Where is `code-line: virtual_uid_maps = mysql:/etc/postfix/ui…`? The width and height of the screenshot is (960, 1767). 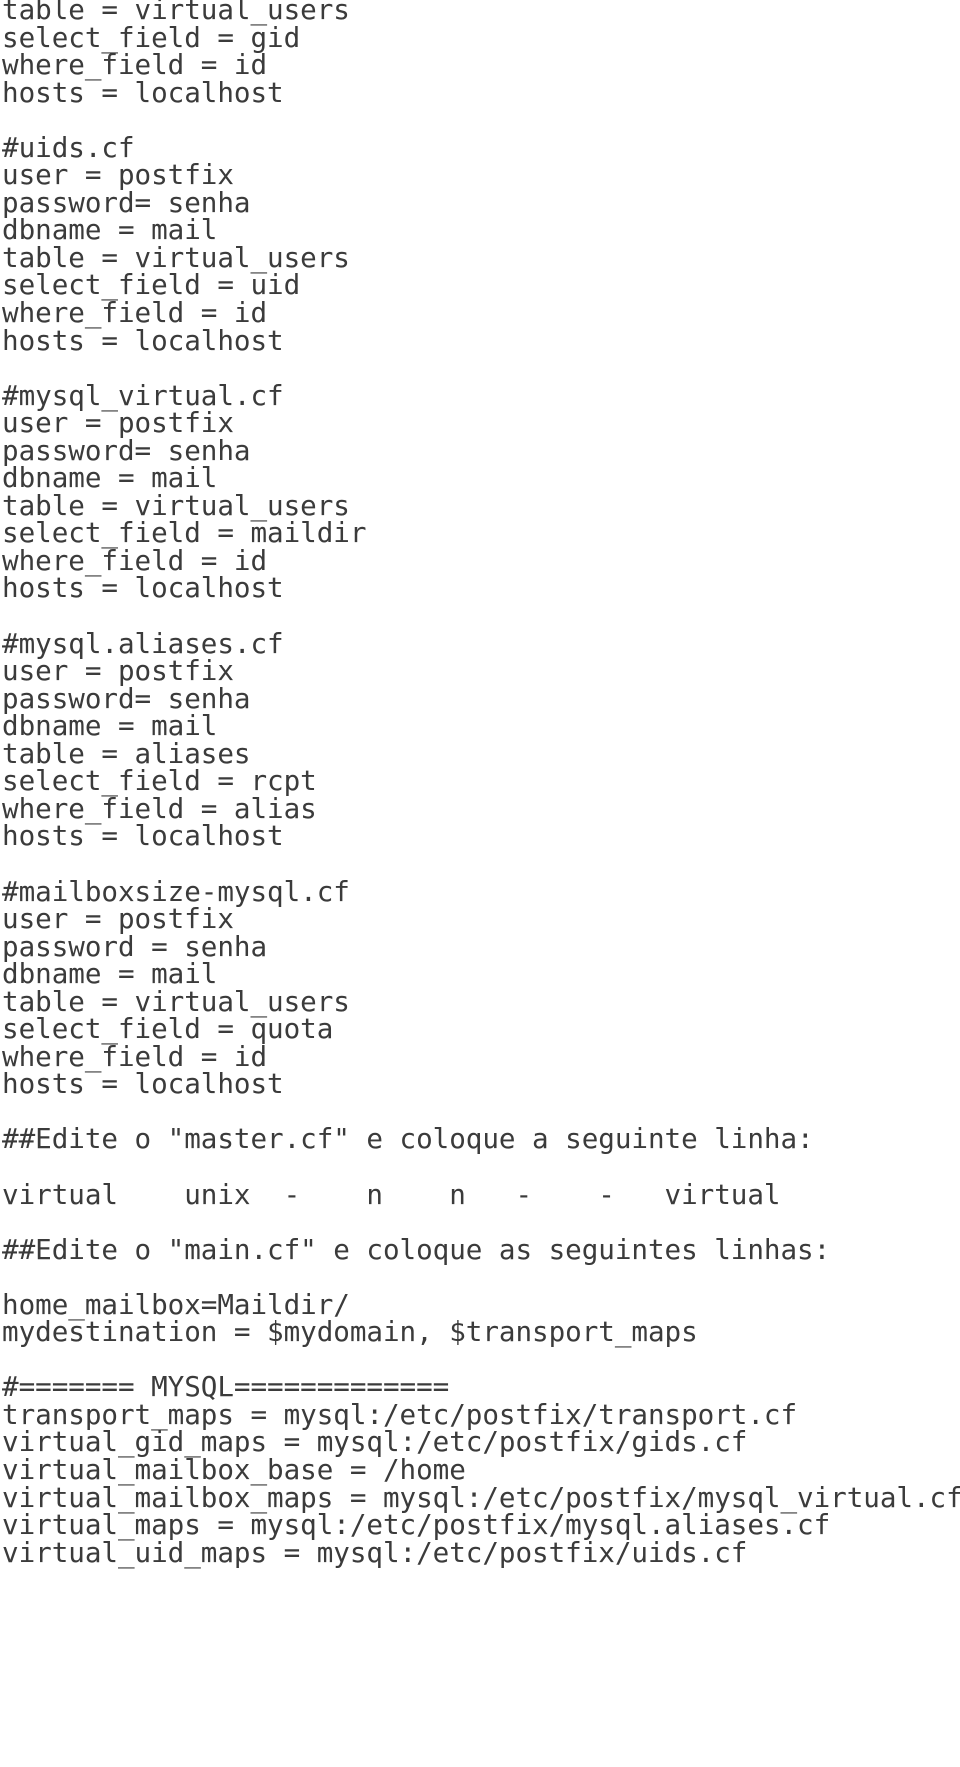
code-line: virtual_uid_maps = mysql:/etc/postfix/ui… is located at coordinates (375, 1552).